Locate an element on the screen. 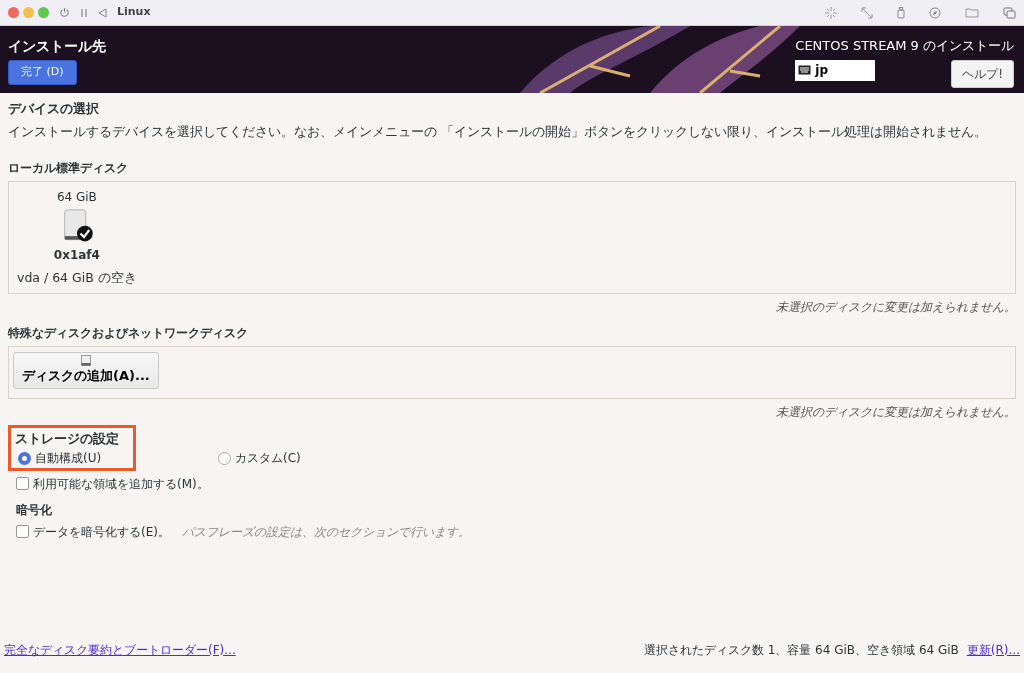  radio-option: カスタム(C) is located at coordinates (259, 458).